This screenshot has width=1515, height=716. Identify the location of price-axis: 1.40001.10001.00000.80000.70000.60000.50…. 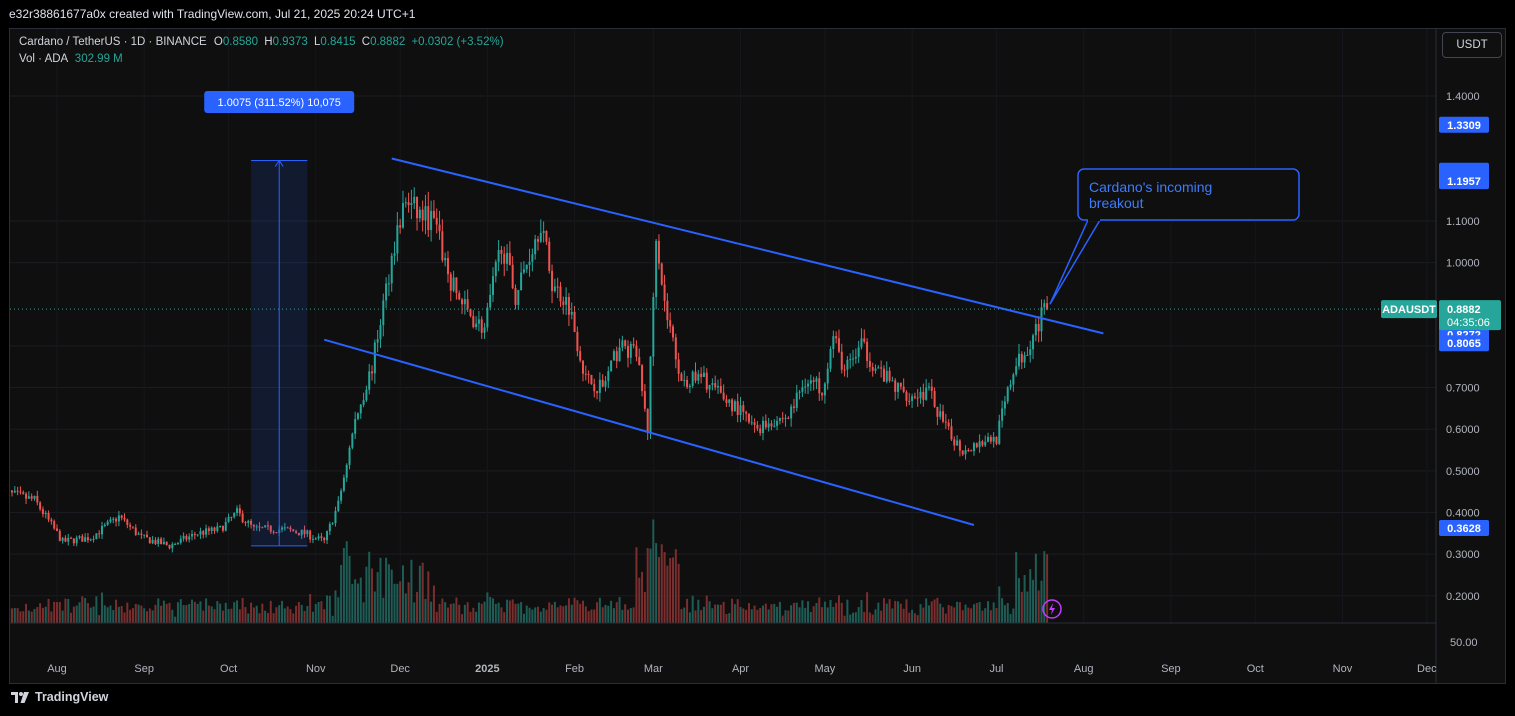
(1441, 356).